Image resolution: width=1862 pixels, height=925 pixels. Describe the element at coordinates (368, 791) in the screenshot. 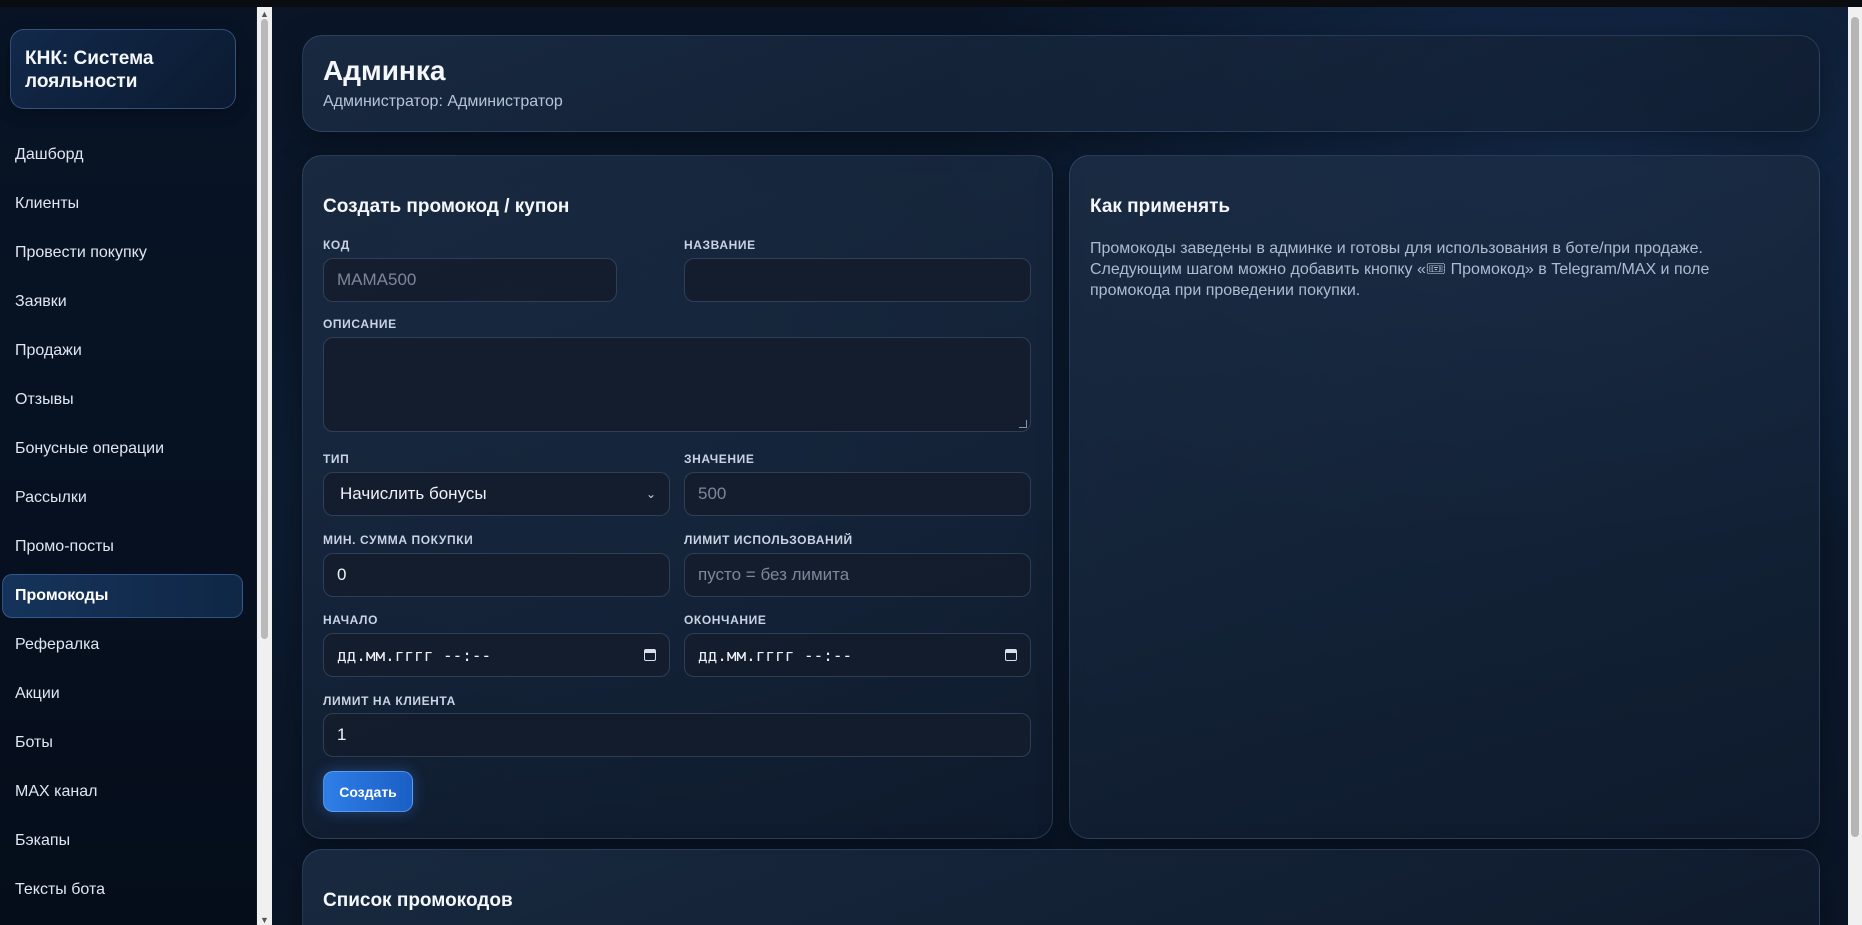

I see `create-button: Создать` at that location.